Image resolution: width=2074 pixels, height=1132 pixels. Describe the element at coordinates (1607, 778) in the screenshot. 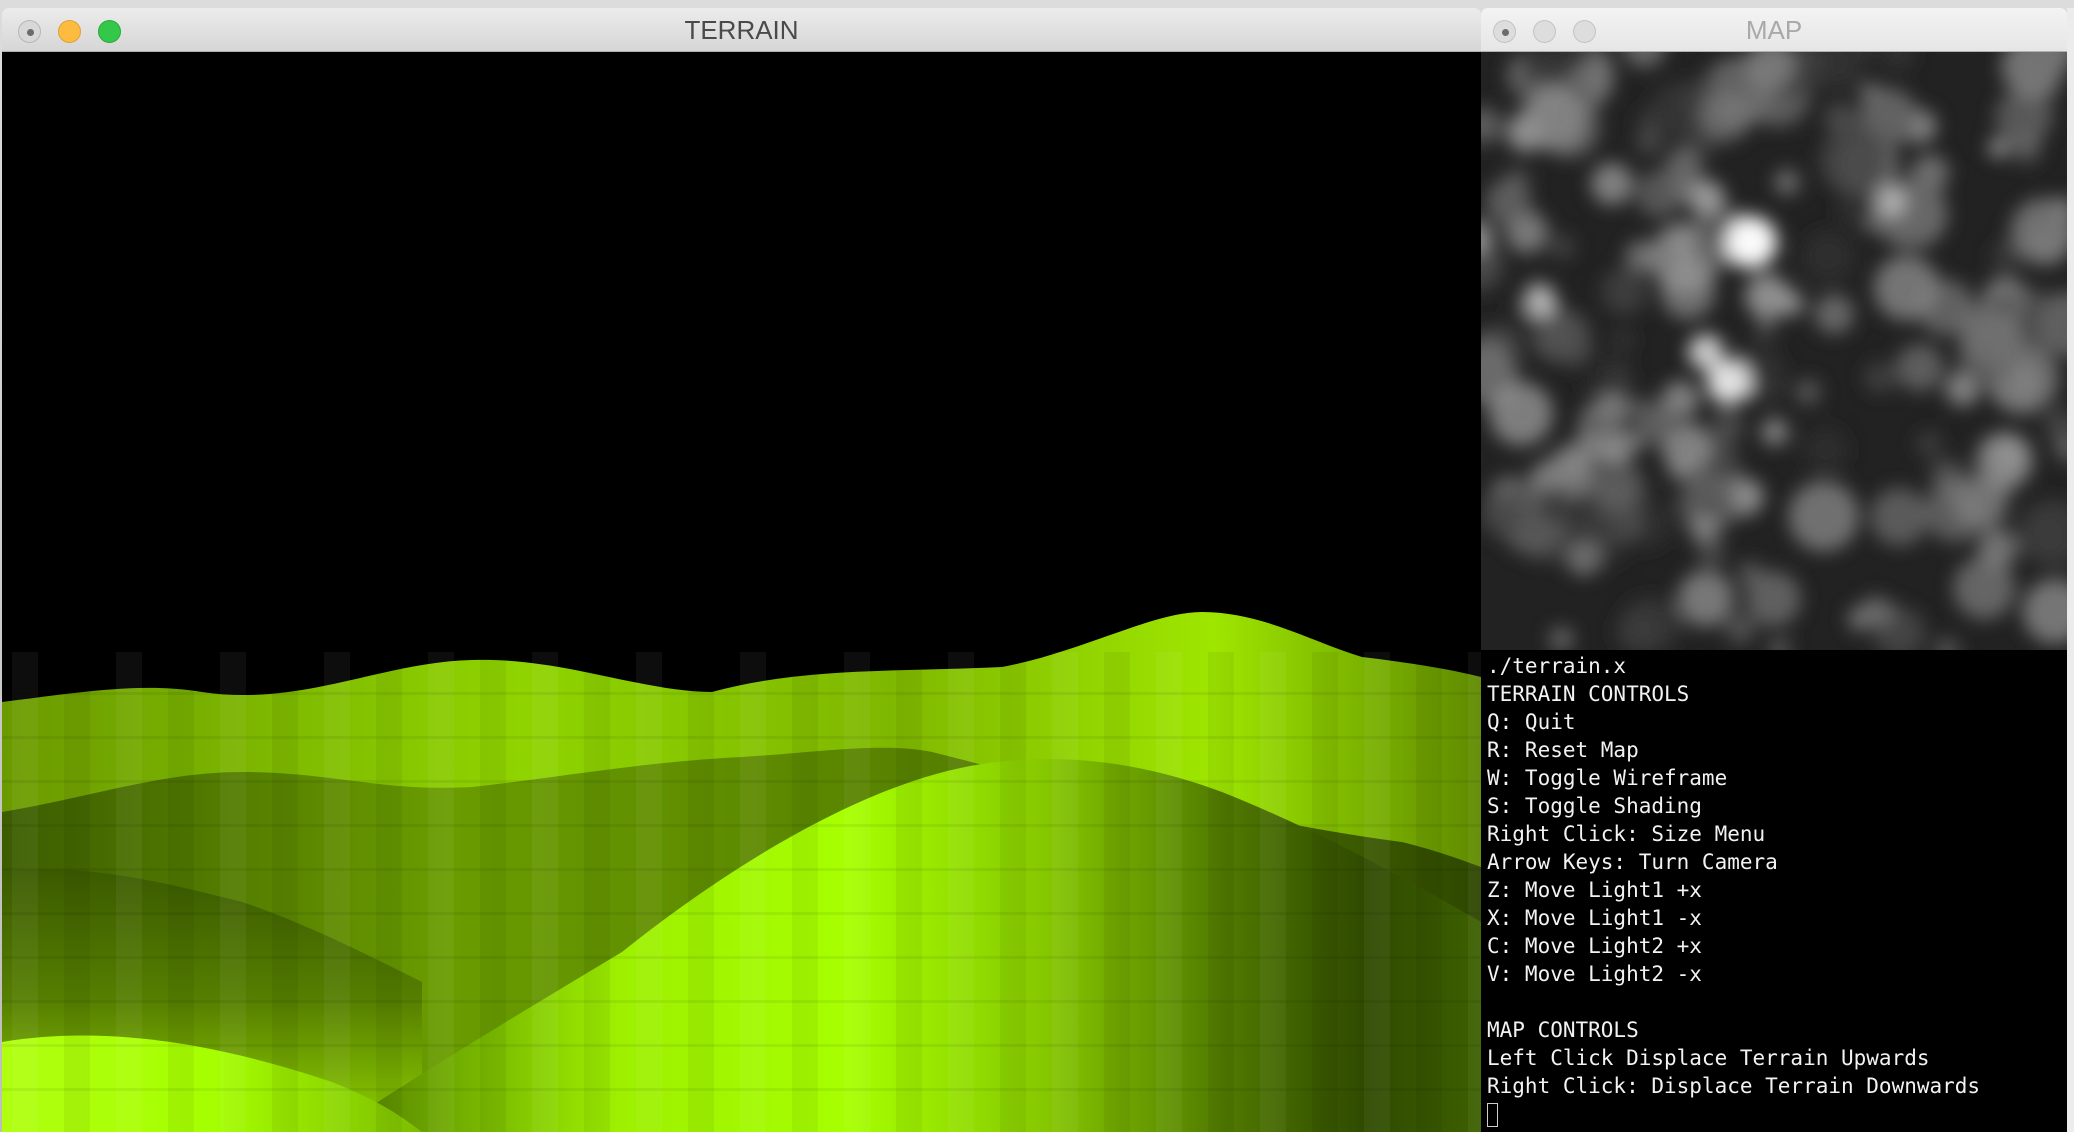

I see `terminal-line: W: Toggle Wireframe` at that location.